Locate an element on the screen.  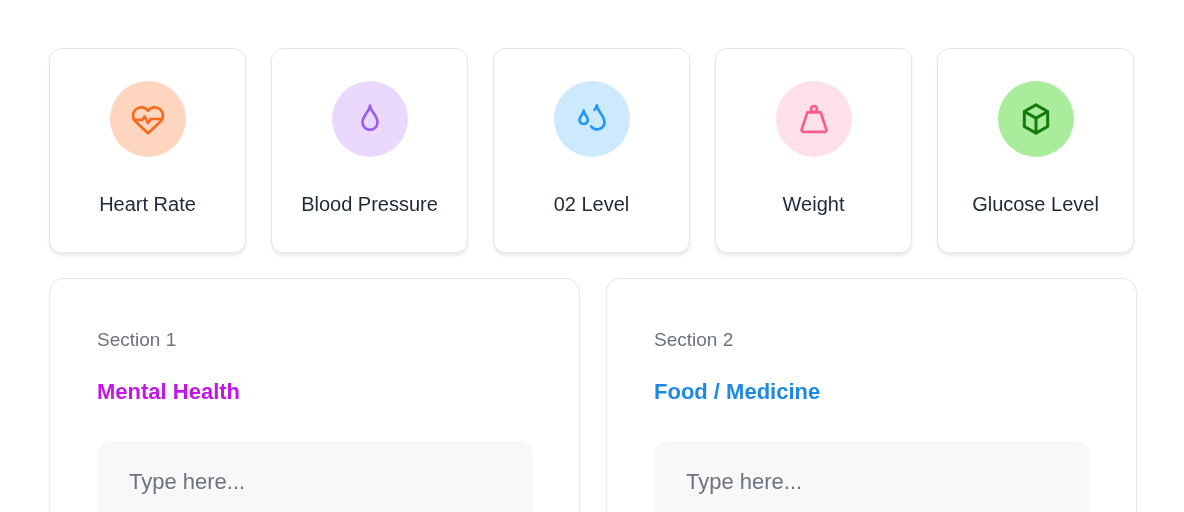
section-label: Section 1 is located at coordinates (137, 340).